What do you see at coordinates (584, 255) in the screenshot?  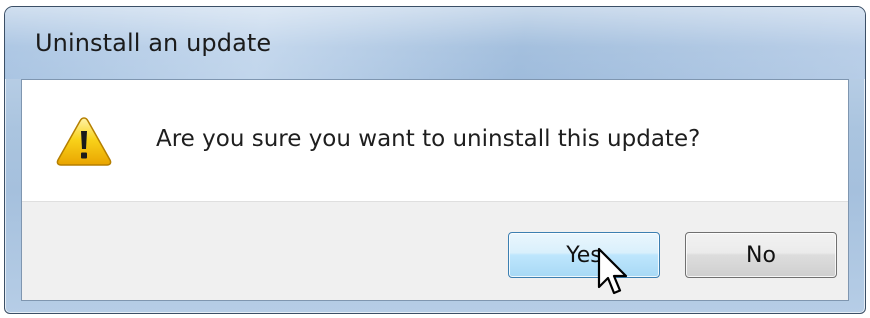 I see `yes-button: Yes` at bounding box center [584, 255].